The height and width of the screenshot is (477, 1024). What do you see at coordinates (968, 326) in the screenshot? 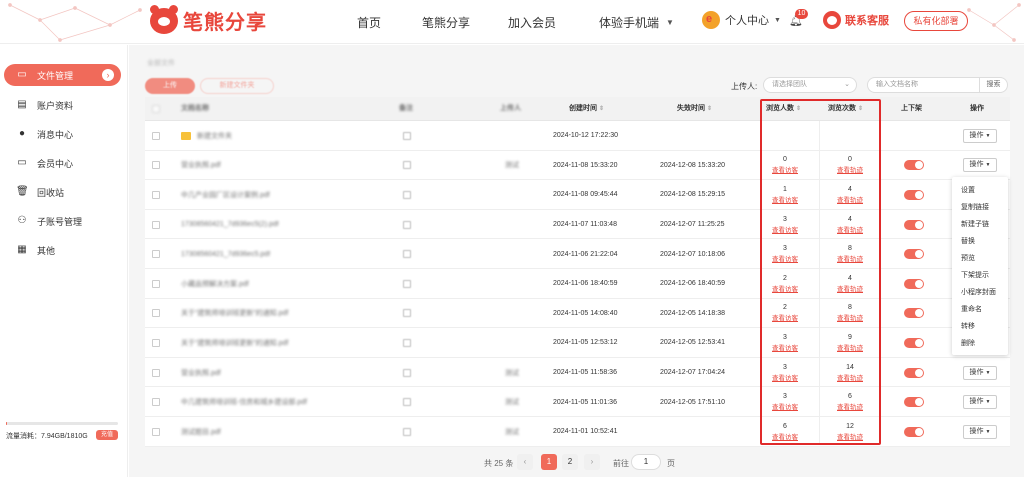
I see `menu-item-transfer: 转移` at bounding box center [968, 326].